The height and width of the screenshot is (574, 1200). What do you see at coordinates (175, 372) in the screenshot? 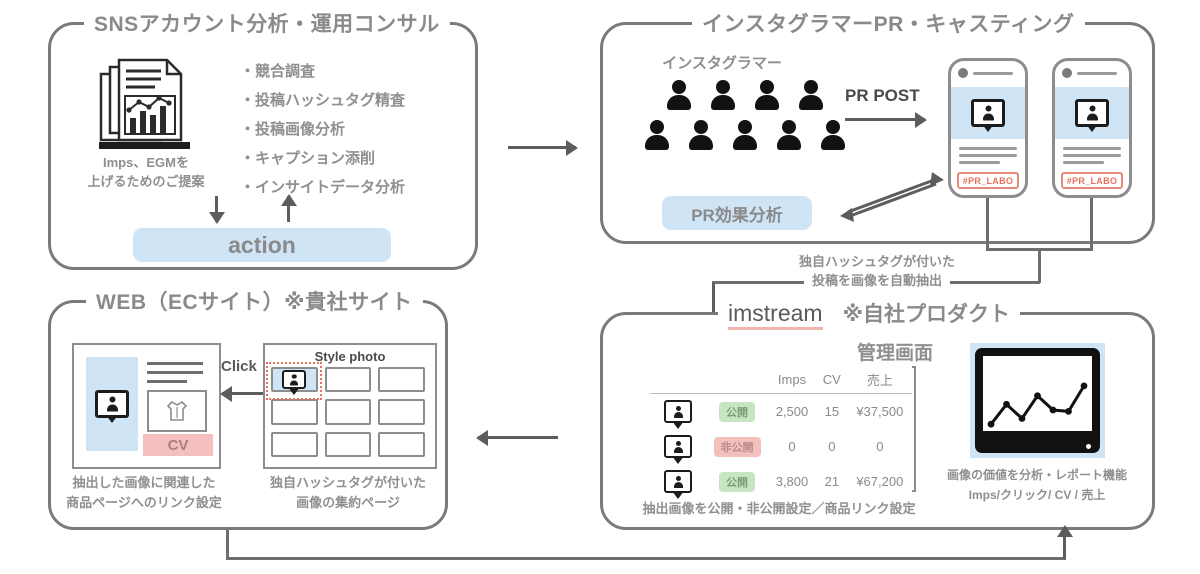
I see `product-text-lines` at bounding box center [175, 372].